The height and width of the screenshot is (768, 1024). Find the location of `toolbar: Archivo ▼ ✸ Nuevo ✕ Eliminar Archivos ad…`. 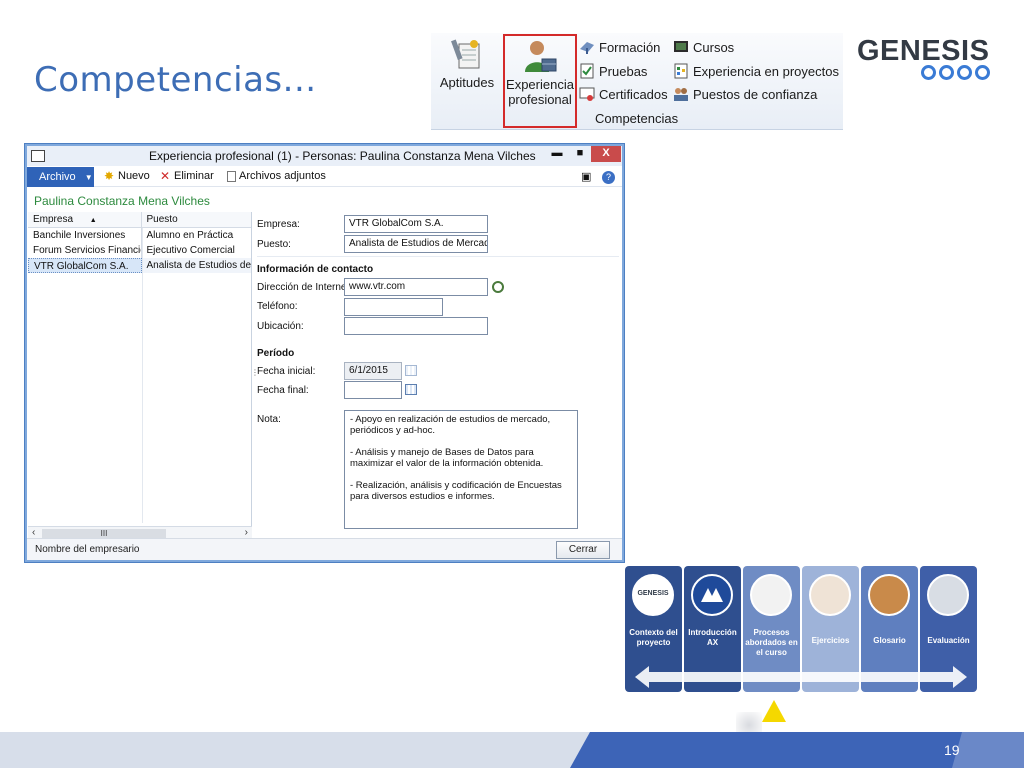

toolbar: Archivo ▼ ✸ Nuevo ✕ Eliminar Archivos ad… is located at coordinates (324, 177).